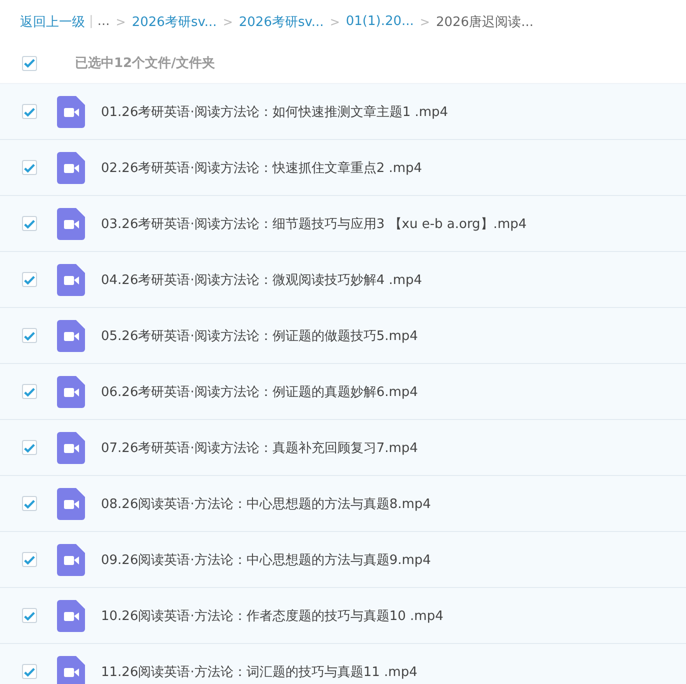 The width and height of the screenshot is (686, 684). Describe the element at coordinates (266, 559) in the screenshot. I see `file-name: 09.26阅读英语·方法论：中心思想题的方法与真题9.mp4` at that location.